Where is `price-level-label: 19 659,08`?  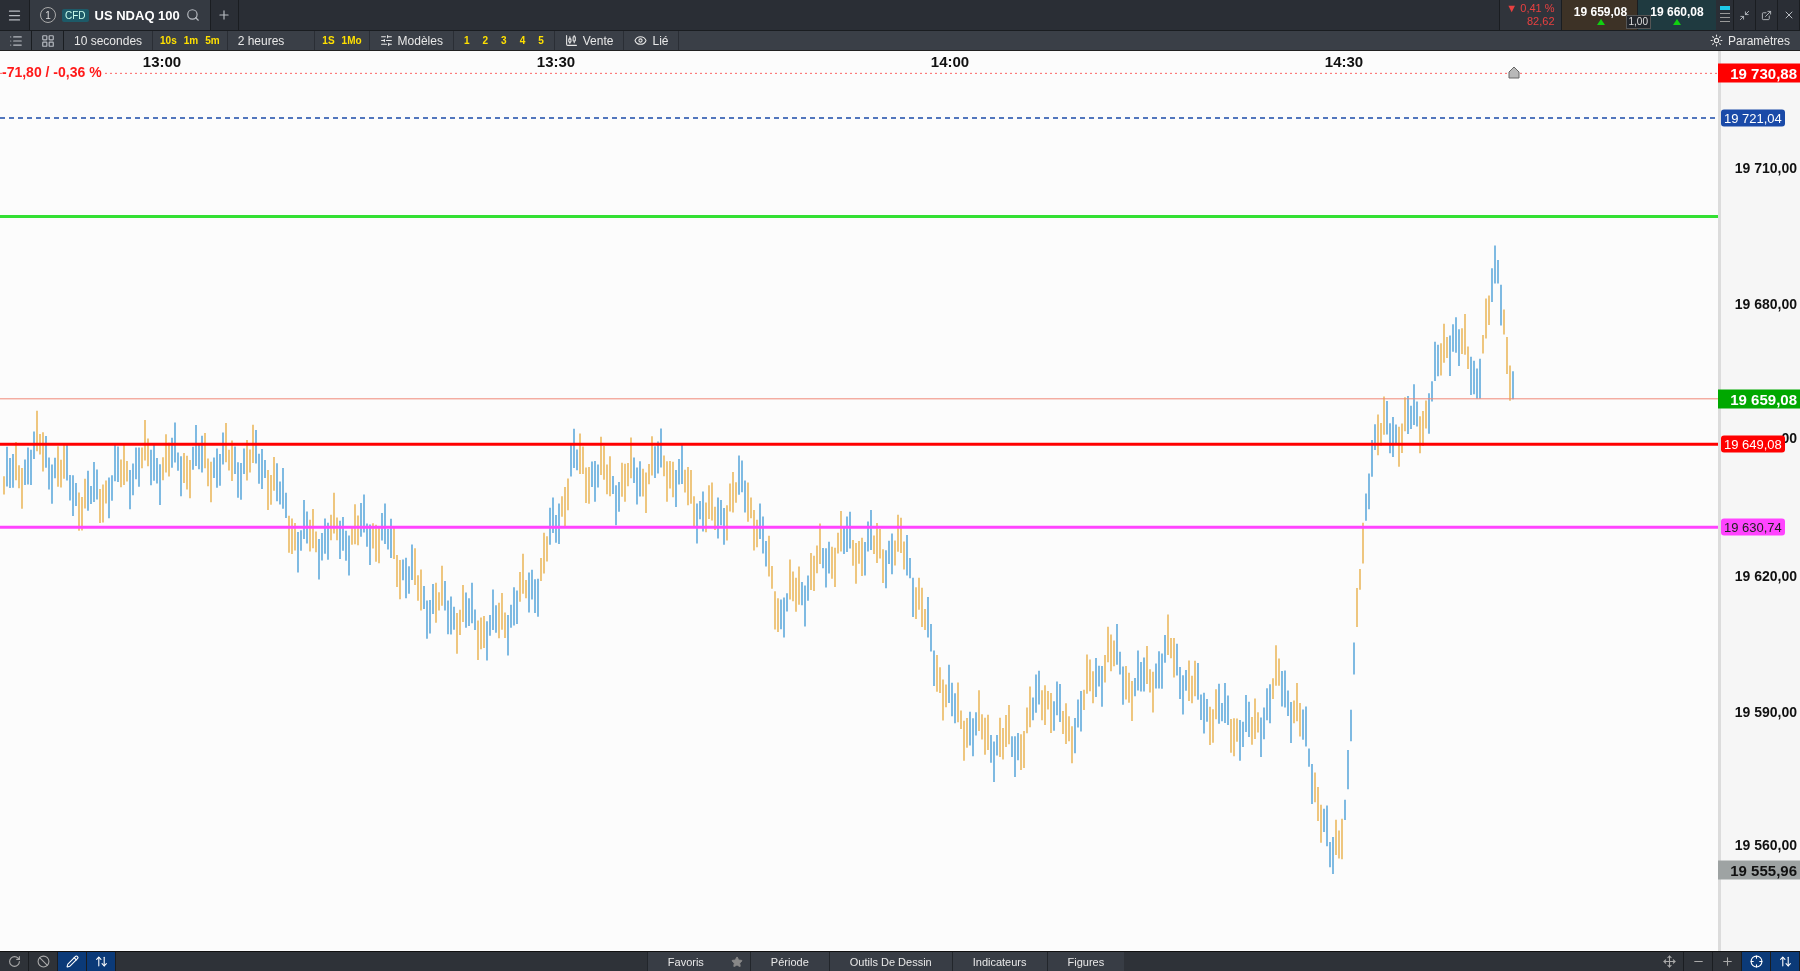 price-level-label: 19 659,08 is located at coordinates (1759, 399).